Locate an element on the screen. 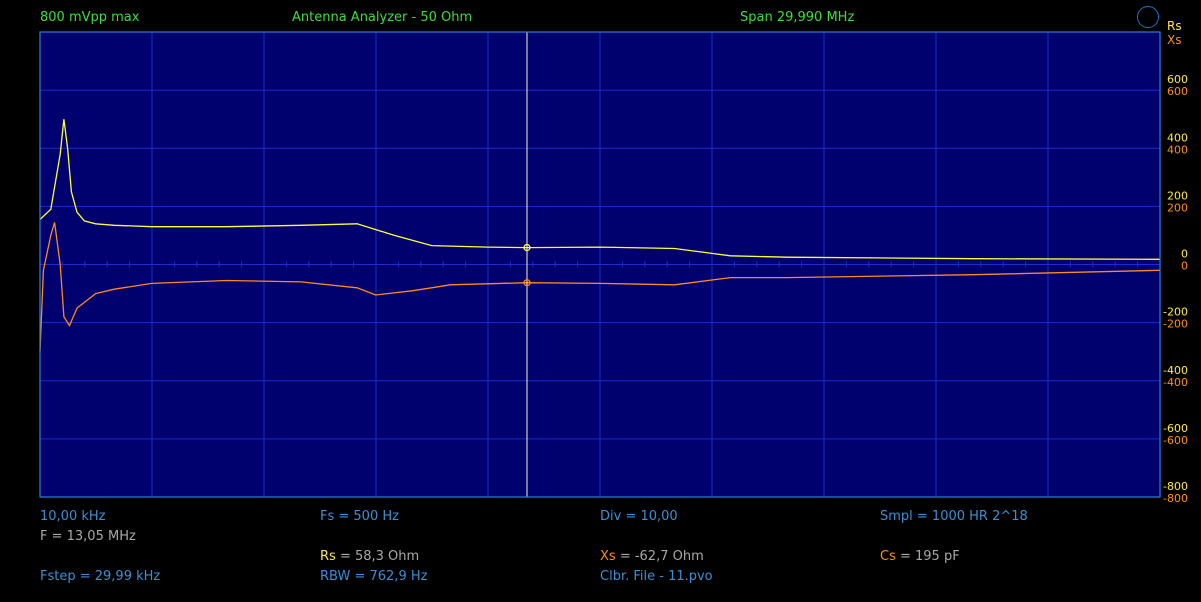 This screenshot has height=602, width=1201. y-tick-label-xs: 200 is located at coordinates (1177, 207).